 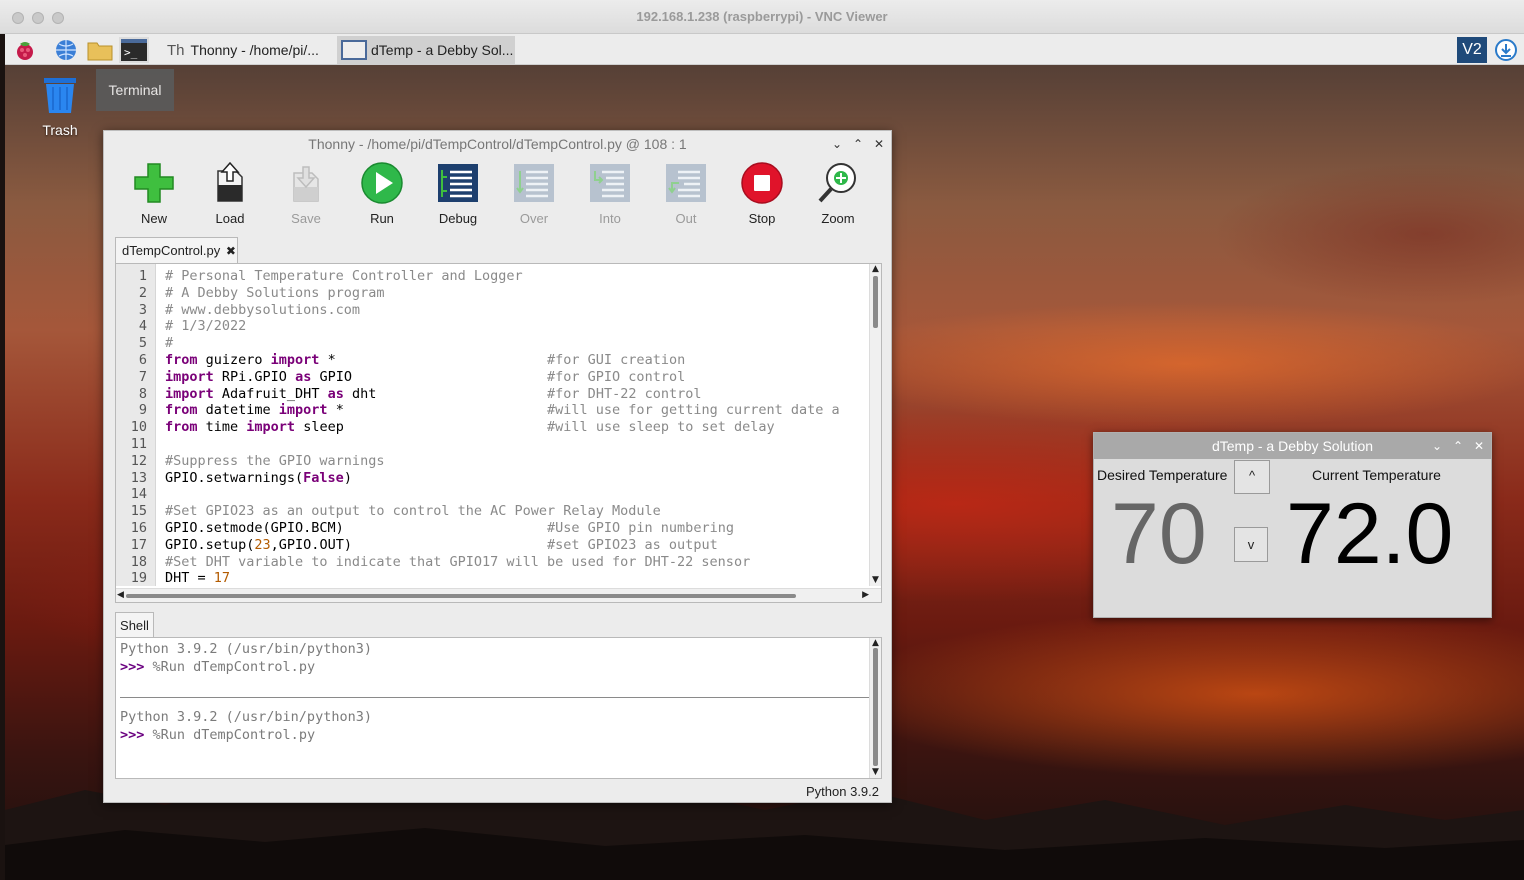 I want to click on shell-prompt: >>>, so click(x=136, y=667).